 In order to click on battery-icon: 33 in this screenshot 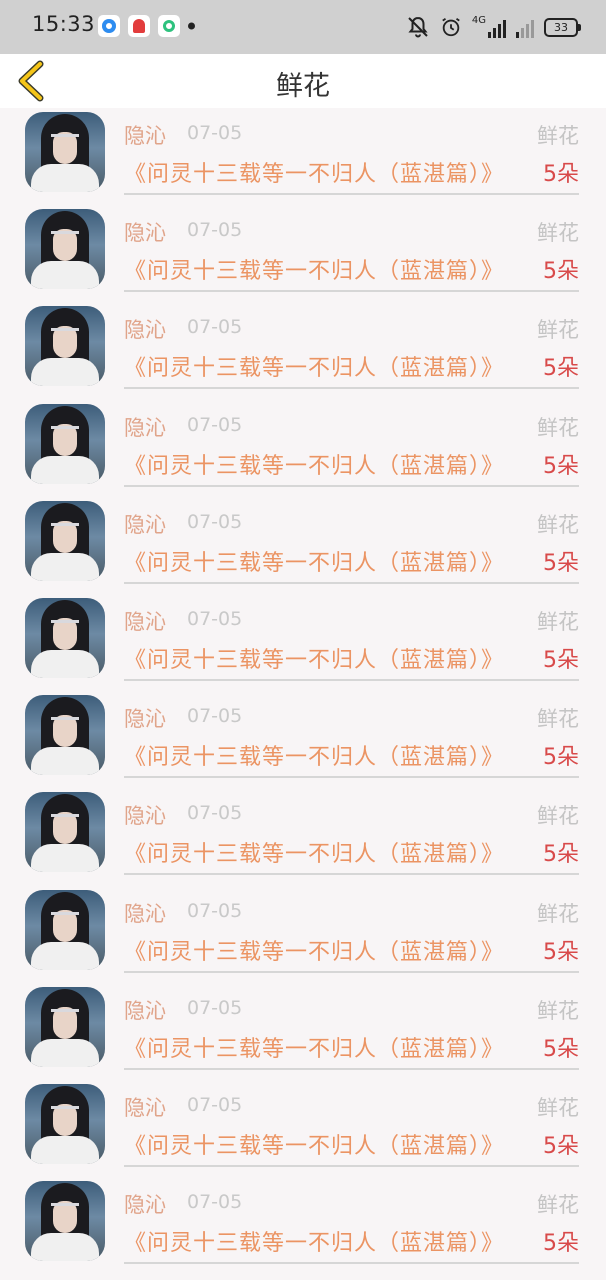, I will do `click(562, 27)`.